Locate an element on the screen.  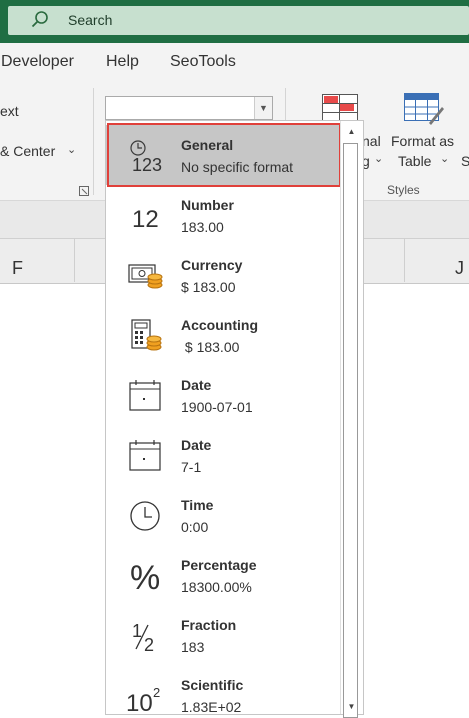
format-option-accounting: Accounting $ 183.00 is located at coordinates (223, 335).